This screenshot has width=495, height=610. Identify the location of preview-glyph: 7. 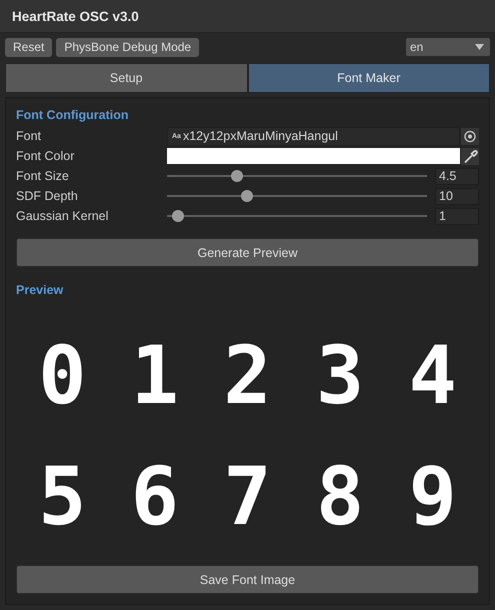
(247, 496).